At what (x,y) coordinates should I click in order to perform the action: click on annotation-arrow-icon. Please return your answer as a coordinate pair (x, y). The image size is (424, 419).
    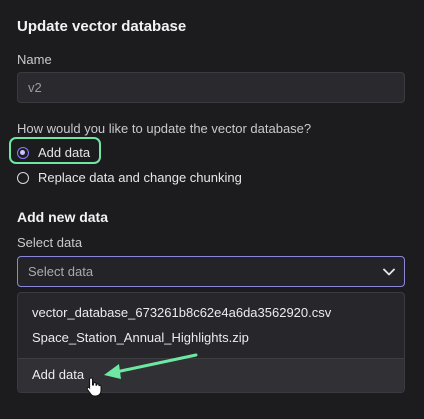
    Looking at the image, I should click on (151, 366).